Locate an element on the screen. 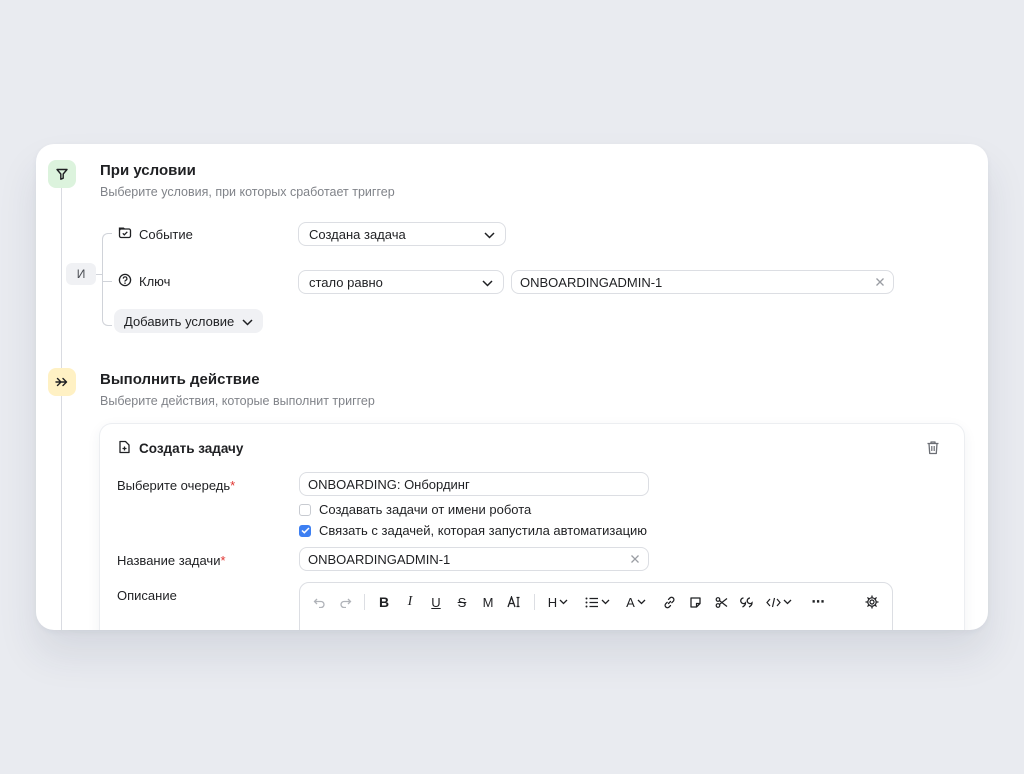 This screenshot has height=774, width=1024. description-label: Описание is located at coordinates (147, 595).